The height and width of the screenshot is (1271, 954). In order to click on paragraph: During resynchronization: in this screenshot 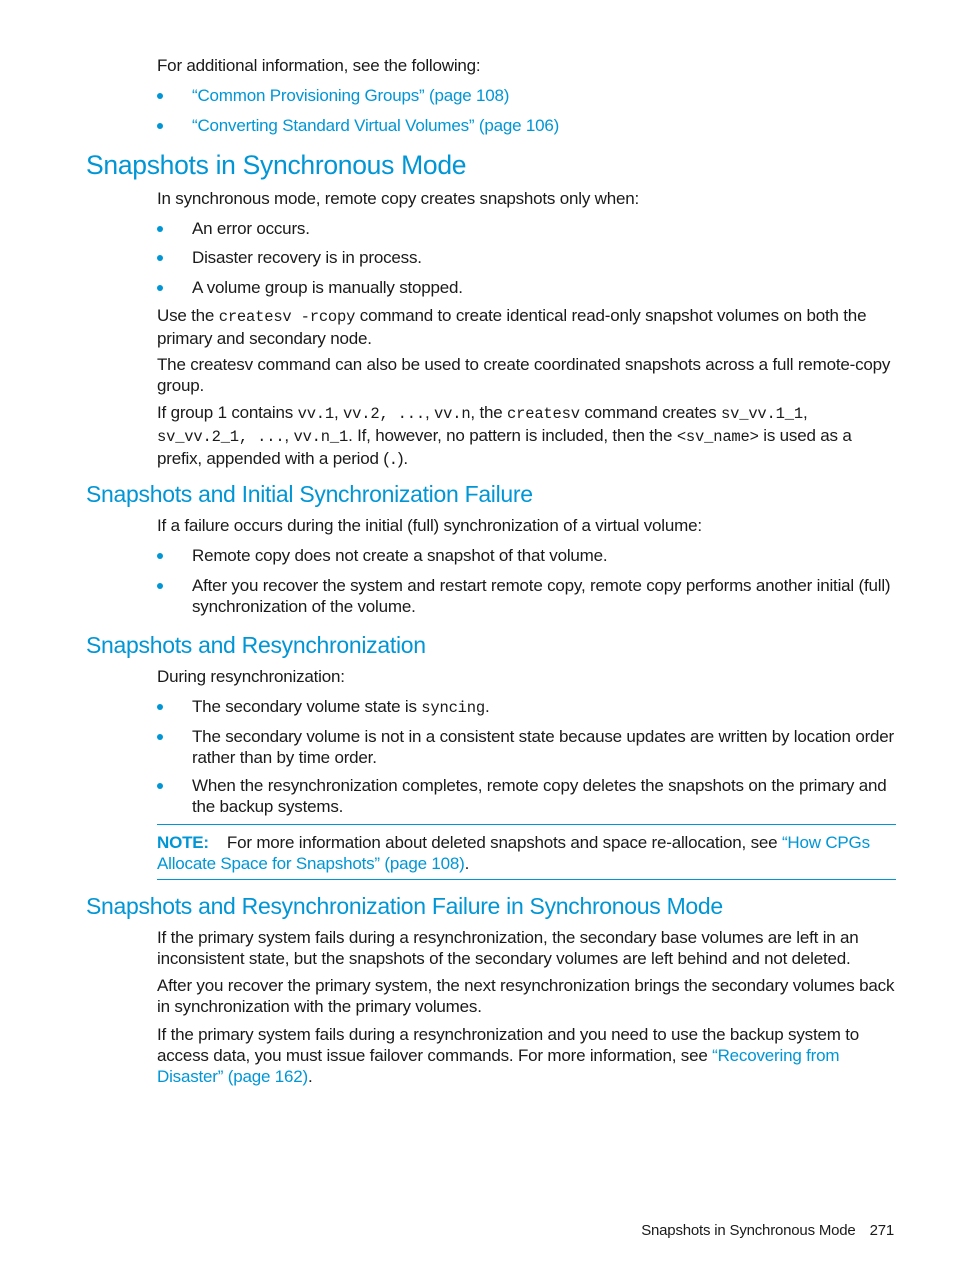, I will do `click(251, 676)`.